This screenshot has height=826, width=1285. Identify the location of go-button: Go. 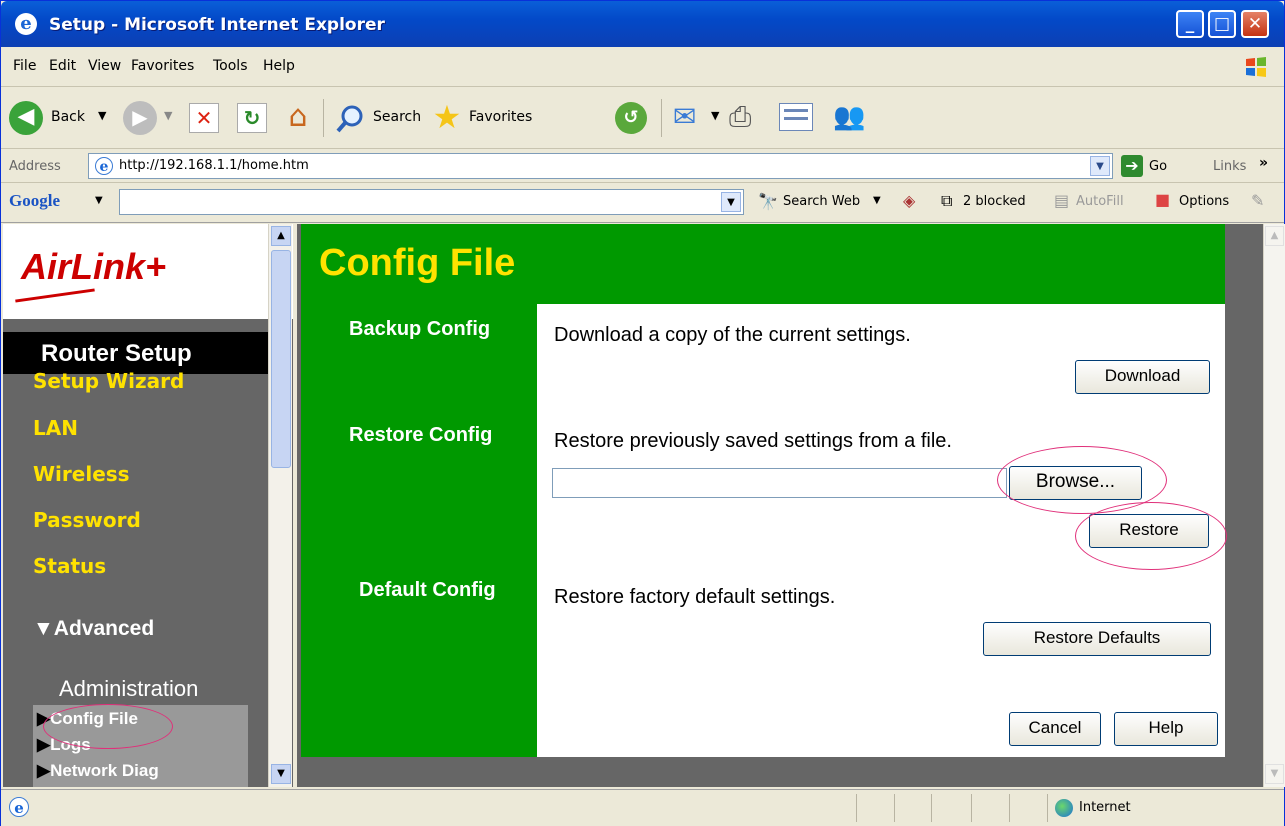
(1158, 166).